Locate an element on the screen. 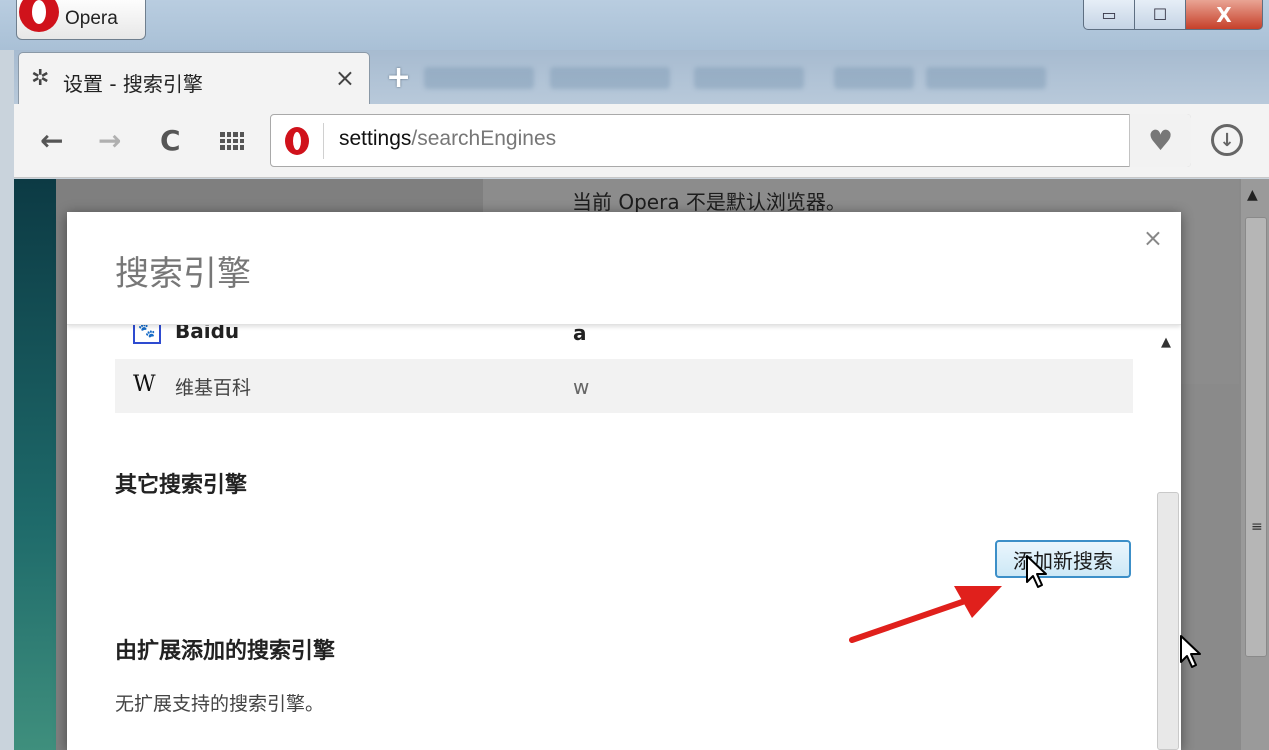 Image resolution: width=1269 pixels, height=750 pixels. dialog-header: 搜索引擎 × is located at coordinates (624, 268).